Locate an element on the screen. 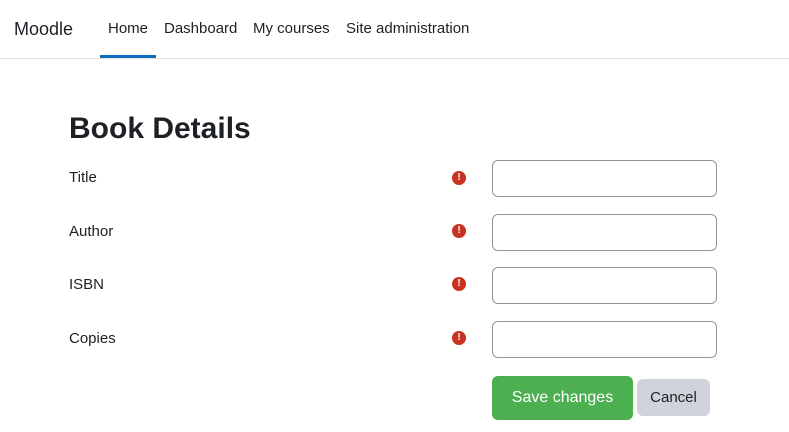 Image resolution: width=789 pixels, height=432 pixels. nav-item-dashboard: Dashboard is located at coordinates (200, 29).